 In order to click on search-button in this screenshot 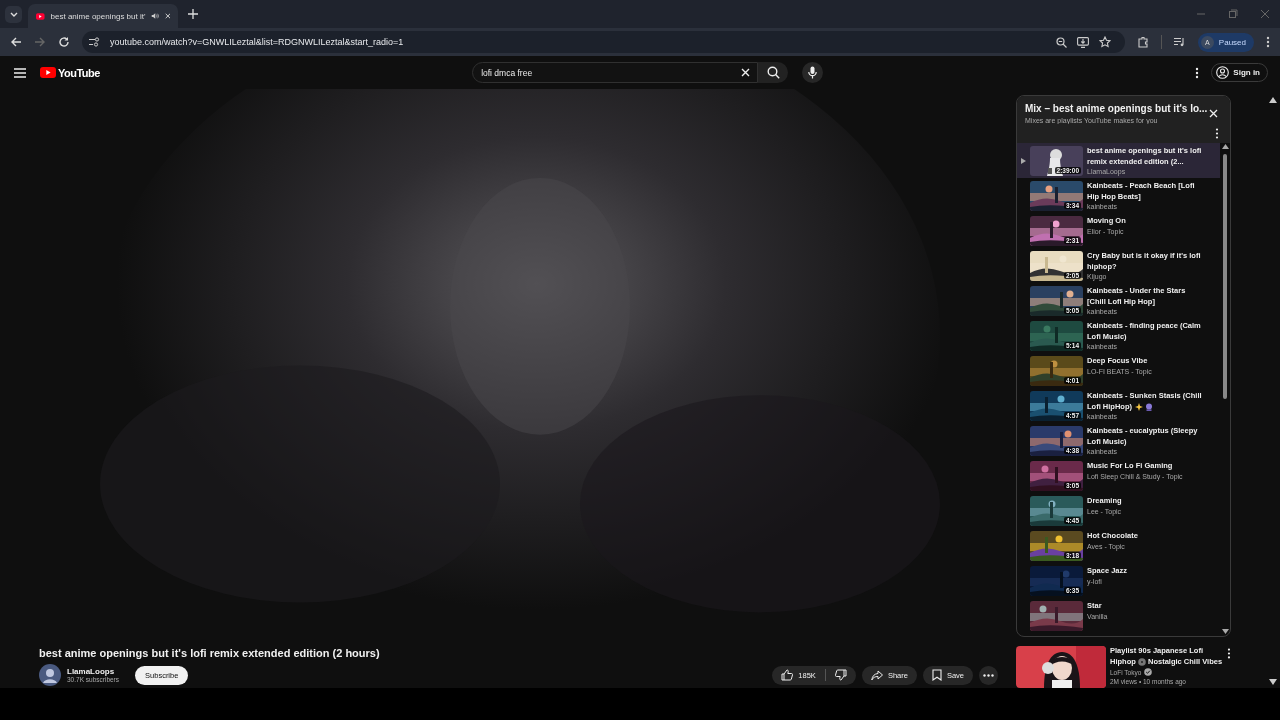, I will do `click(773, 72)`.